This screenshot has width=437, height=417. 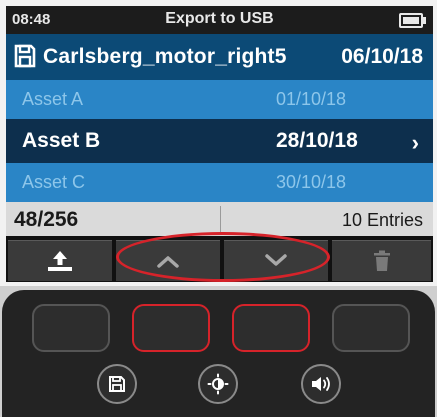 What do you see at coordinates (412, 20) in the screenshot?
I see `battery-icon` at bounding box center [412, 20].